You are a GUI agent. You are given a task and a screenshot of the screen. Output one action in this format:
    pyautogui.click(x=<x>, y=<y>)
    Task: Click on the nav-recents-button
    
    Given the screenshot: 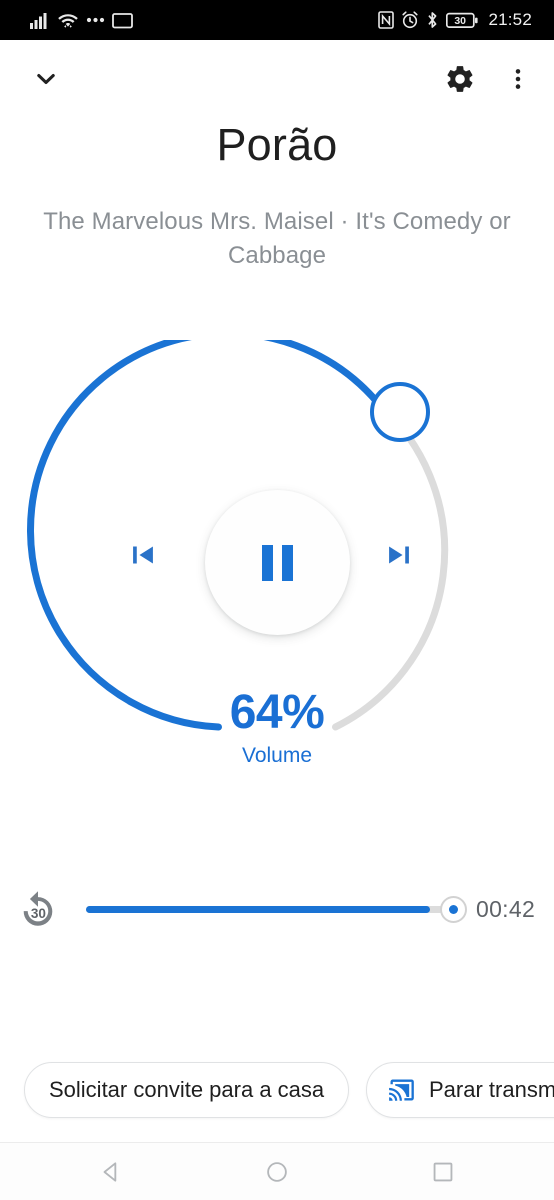 What is the action you would take?
    pyautogui.click(x=443, y=1172)
    